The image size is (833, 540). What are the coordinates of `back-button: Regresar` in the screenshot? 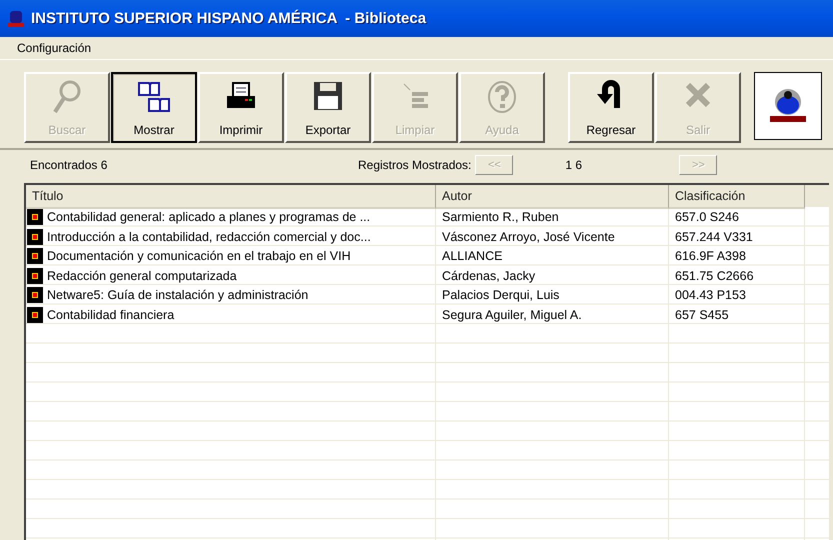 It's located at (611, 107).